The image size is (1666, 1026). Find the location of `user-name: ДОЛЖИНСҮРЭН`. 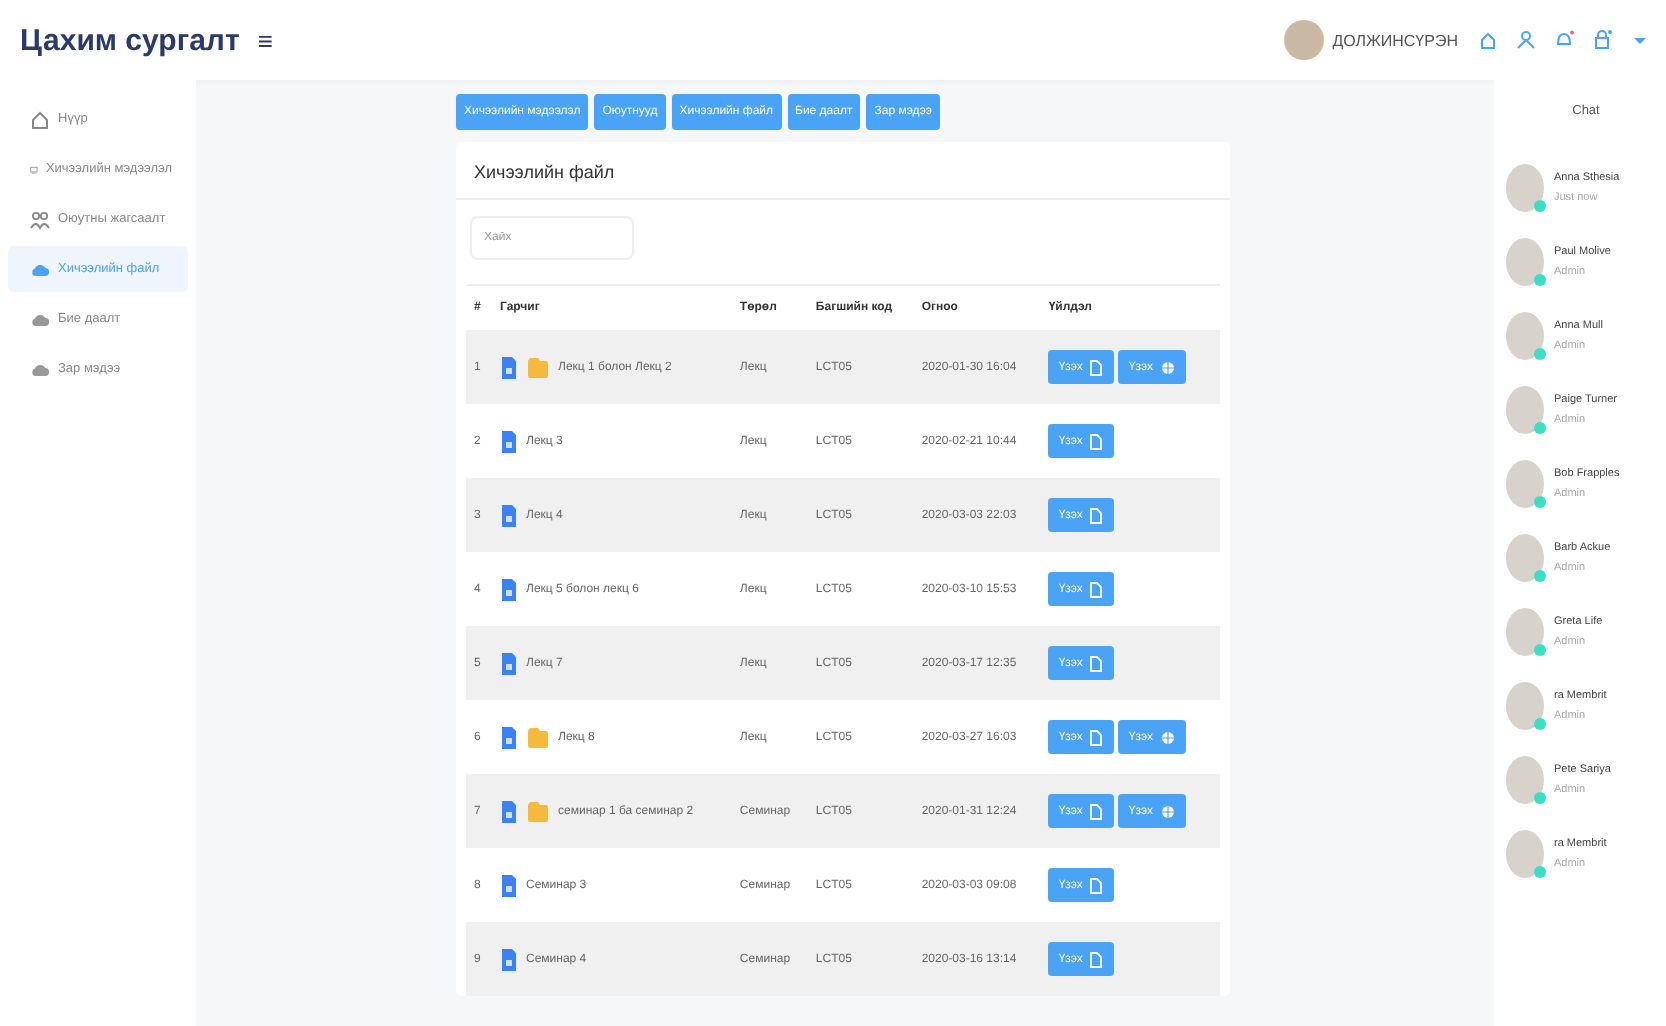

user-name: ДОЛЖИНСҮРЭН is located at coordinates (1395, 40).